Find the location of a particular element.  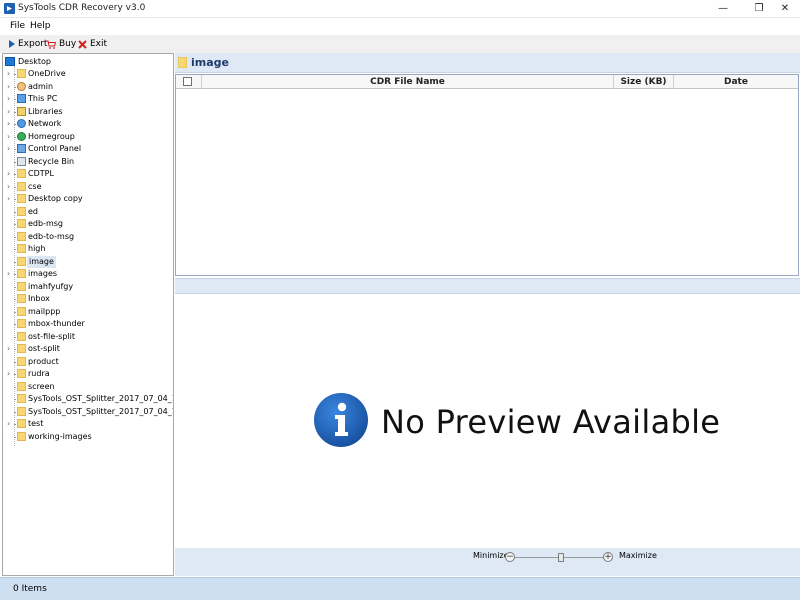

tree-item: › admin is located at coordinates (88, 87).